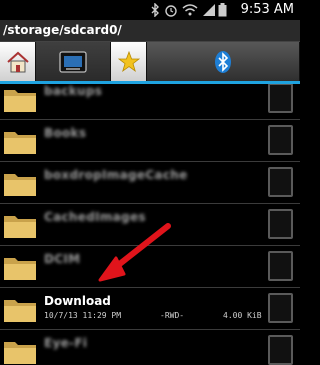  I want to click on file-name: CachedImages, so click(95, 217).